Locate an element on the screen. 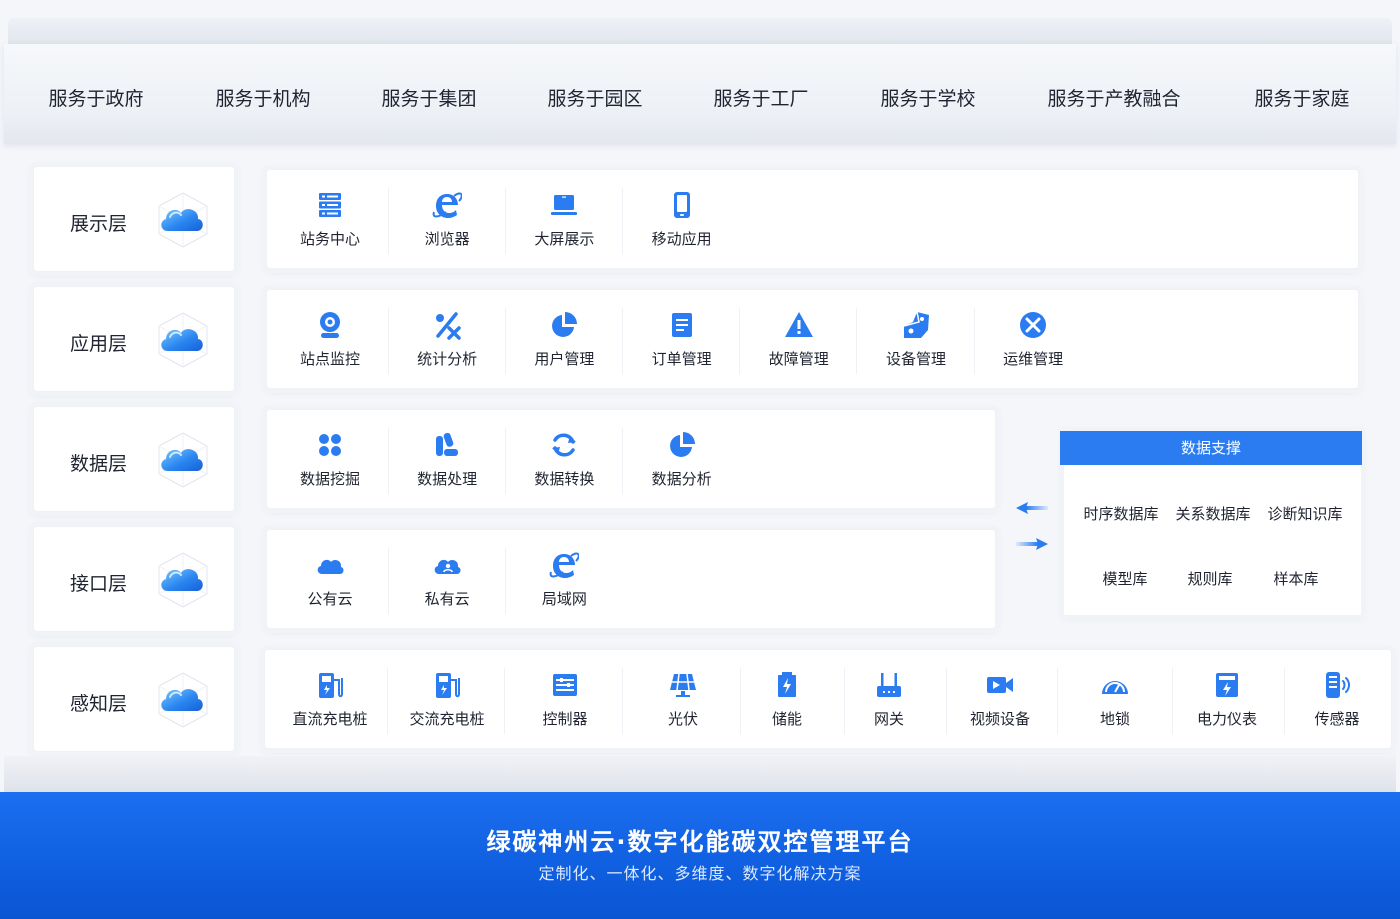  layer-item-label: 公有云 is located at coordinates (330, 599).